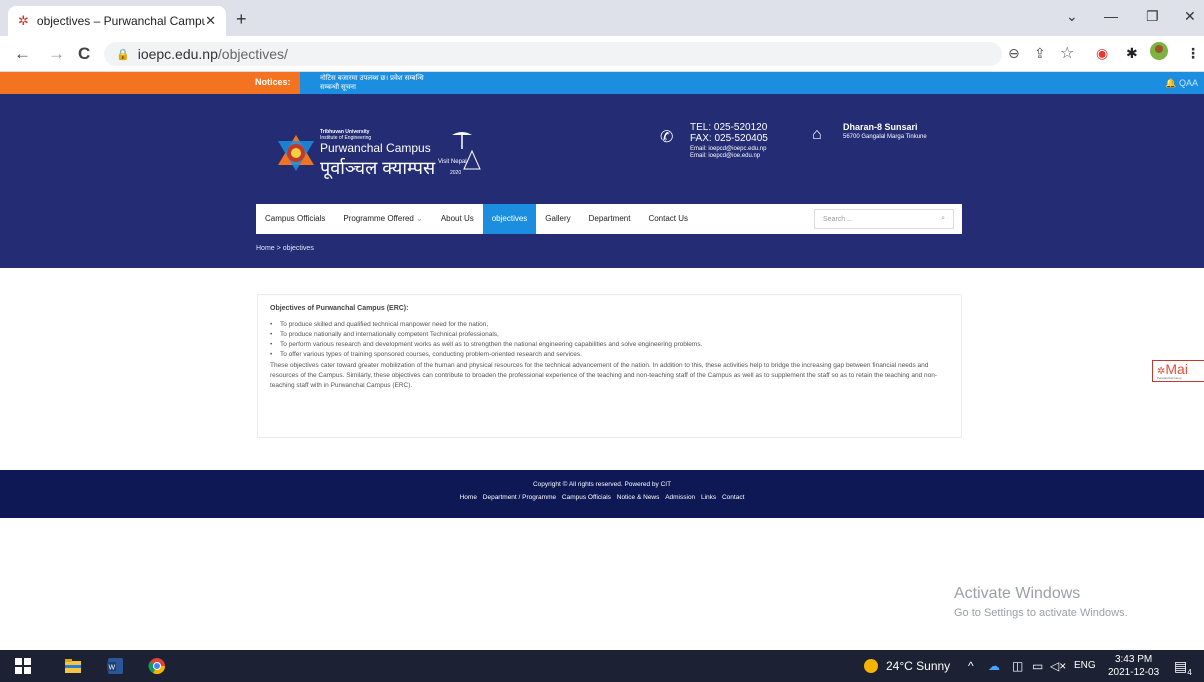 The width and height of the screenshot is (1204, 682). I want to click on lock-icon: 🔒, so click(123, 54).